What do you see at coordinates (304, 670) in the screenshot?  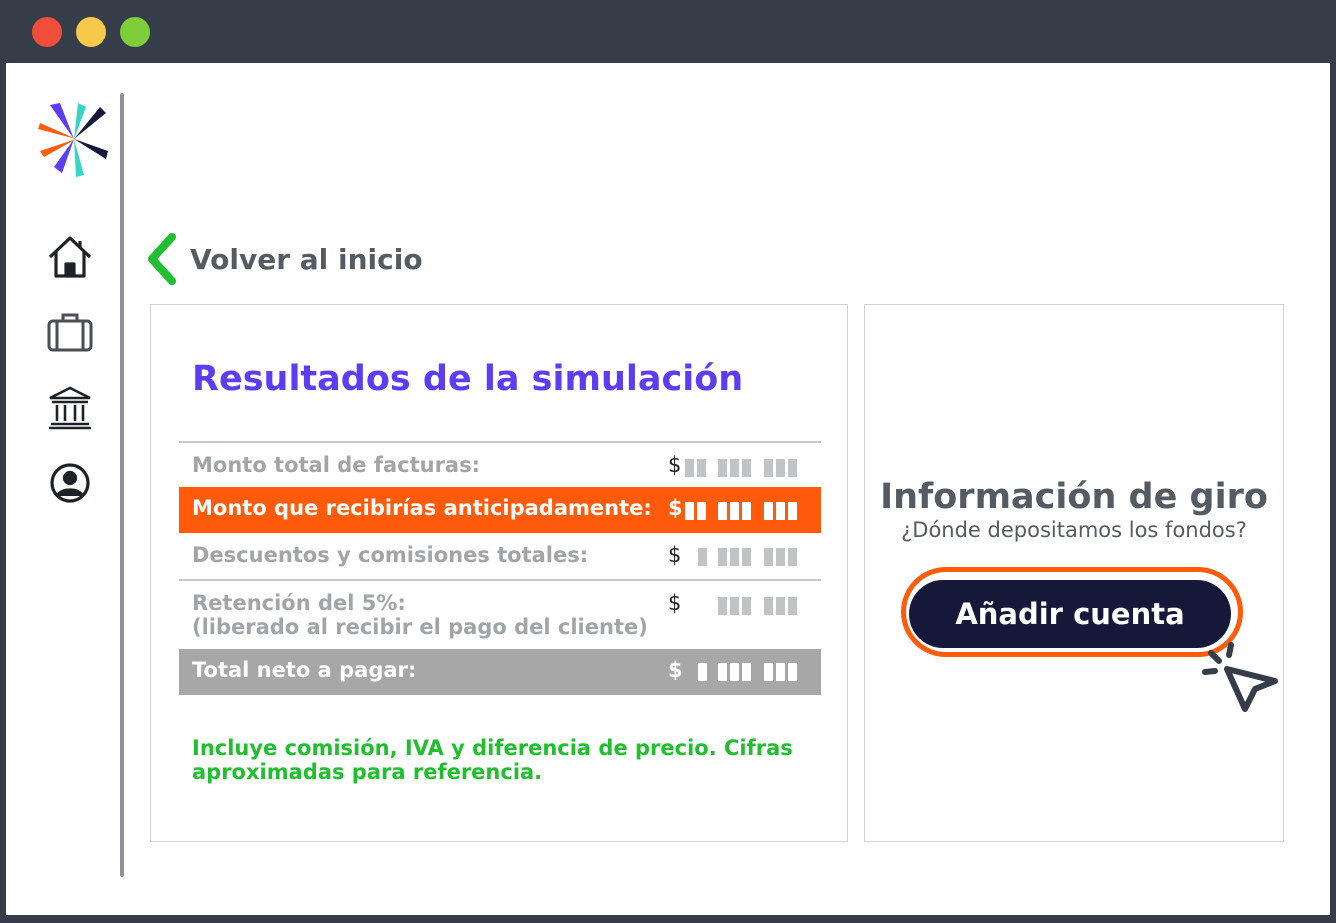 I see `row-label: Total neto a pagar:` at bounding box center [304, 670].